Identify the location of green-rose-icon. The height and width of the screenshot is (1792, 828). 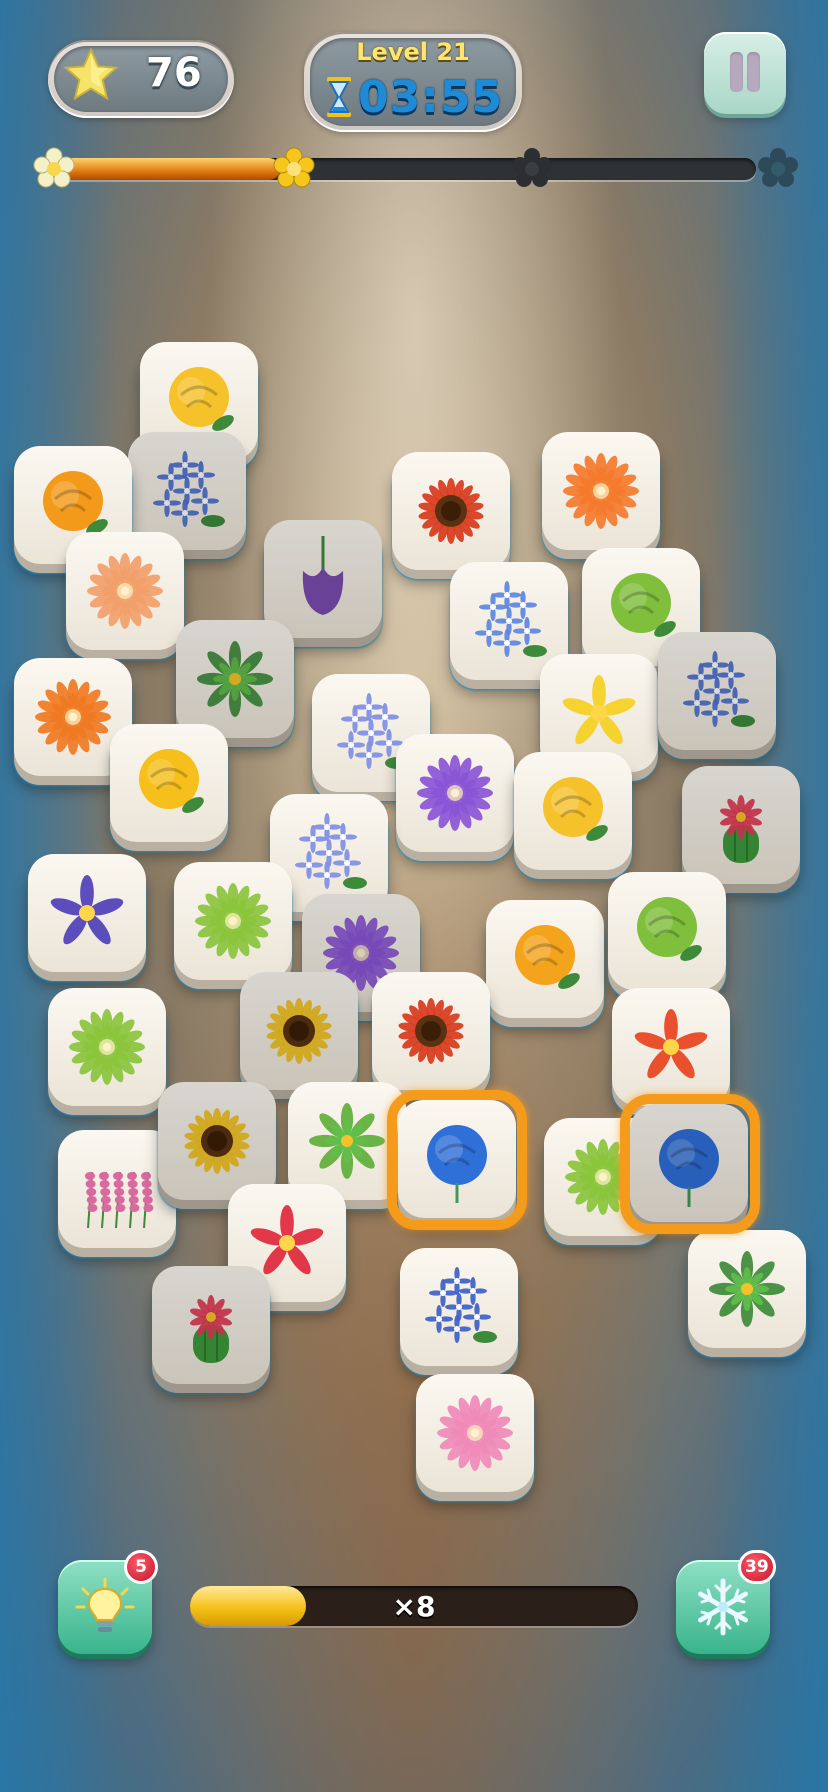
(669, 929).